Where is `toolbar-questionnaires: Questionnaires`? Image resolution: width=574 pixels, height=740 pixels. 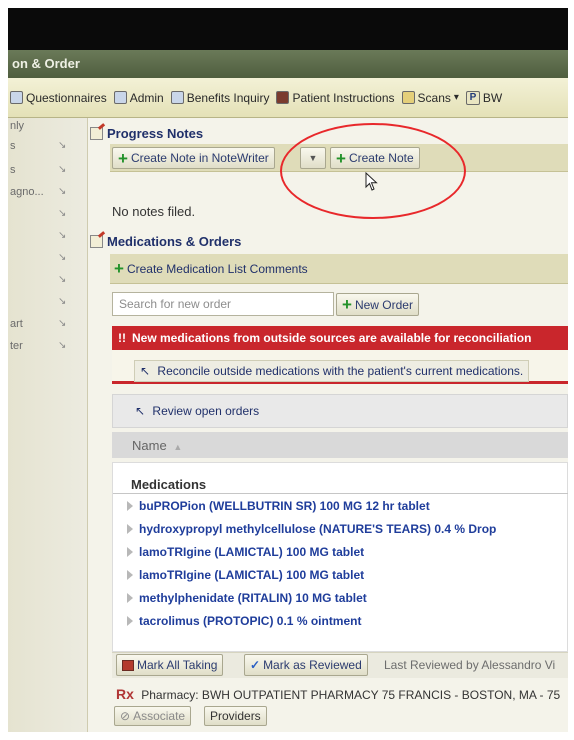 toolbar-questionnaires: Questionnaires is located at coordinates (58, 98).